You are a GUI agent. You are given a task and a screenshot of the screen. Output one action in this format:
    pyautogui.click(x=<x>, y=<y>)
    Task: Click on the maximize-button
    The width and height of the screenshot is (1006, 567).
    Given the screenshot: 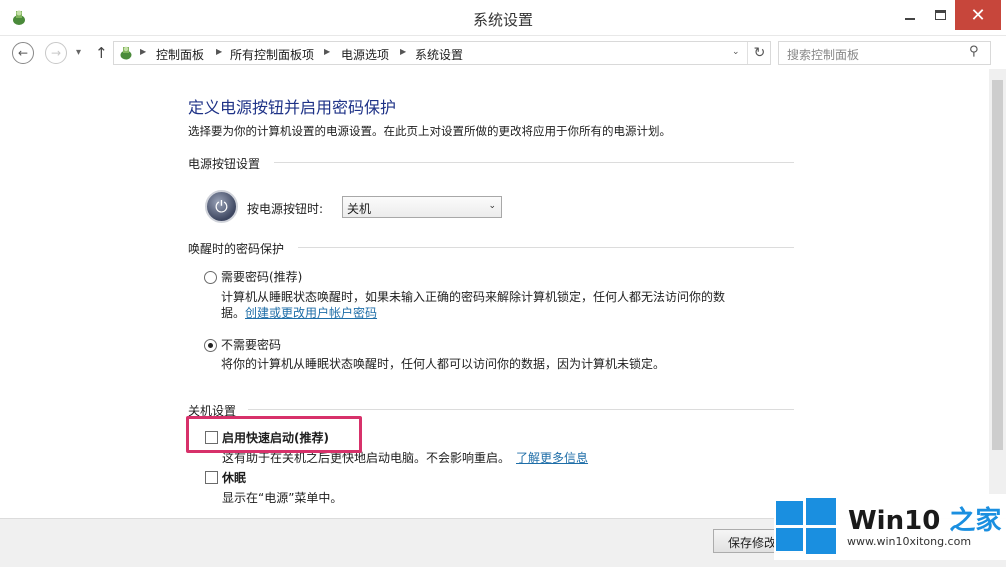 What is the action you would take?
    pyautogui.click(x=940, y=15)
    